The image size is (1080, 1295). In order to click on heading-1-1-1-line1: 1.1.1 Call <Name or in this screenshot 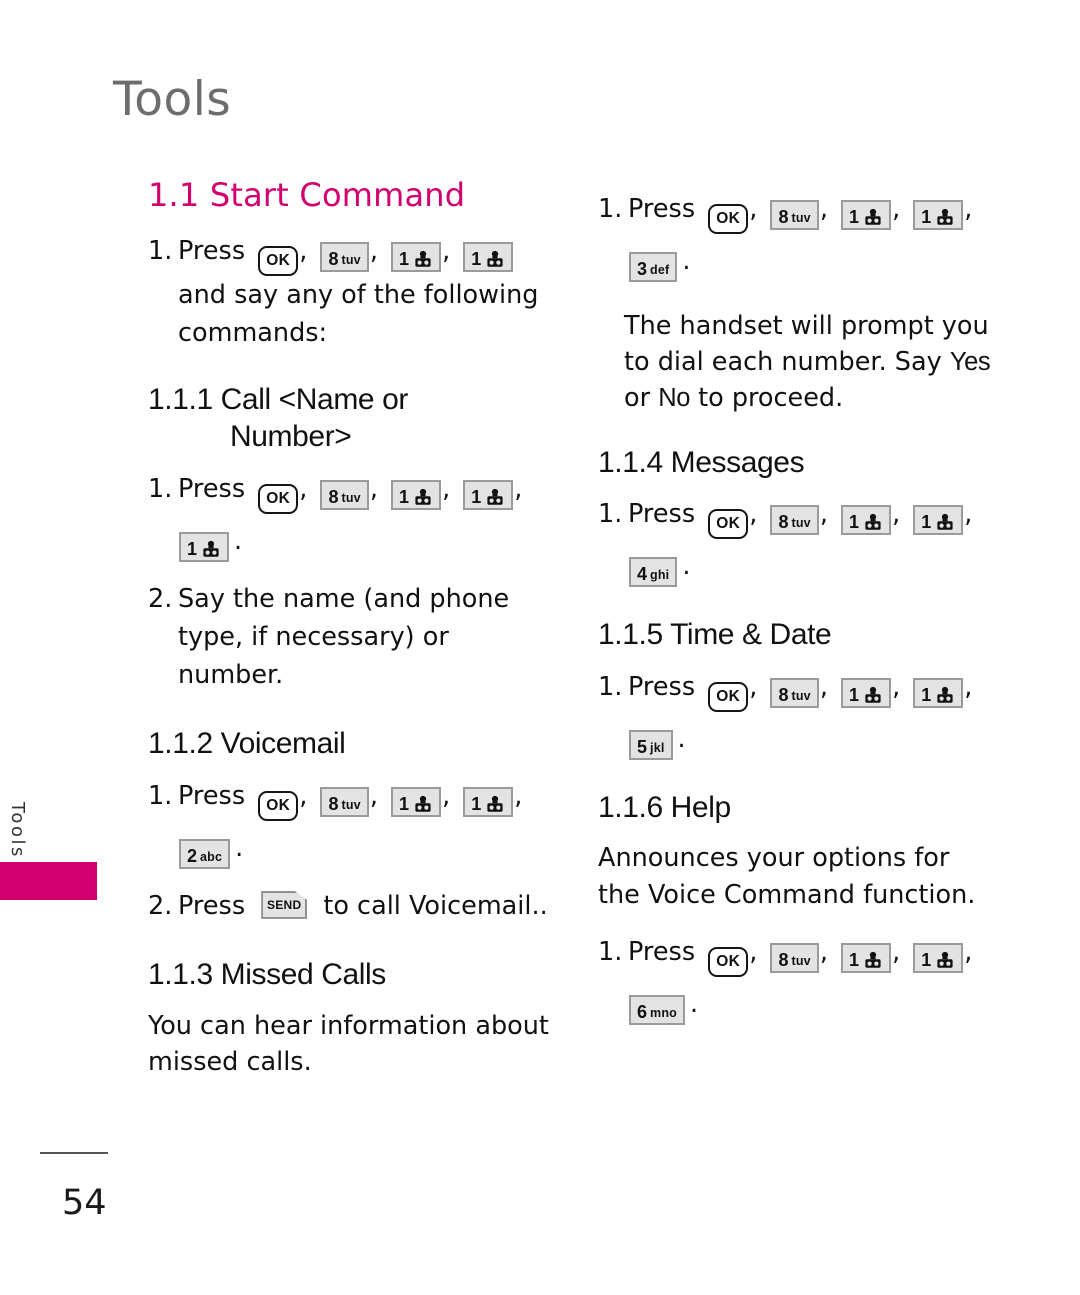, I will do `click(278, 400)`.